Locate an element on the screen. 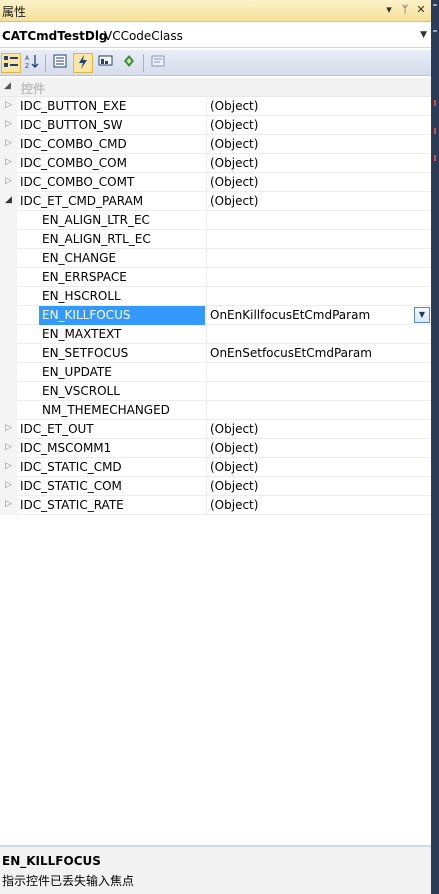 The height and width of the screenshot is (894, 439). control-row: ▷ IDC_ET_OUT (Object) is located at coordinates (215, 429).